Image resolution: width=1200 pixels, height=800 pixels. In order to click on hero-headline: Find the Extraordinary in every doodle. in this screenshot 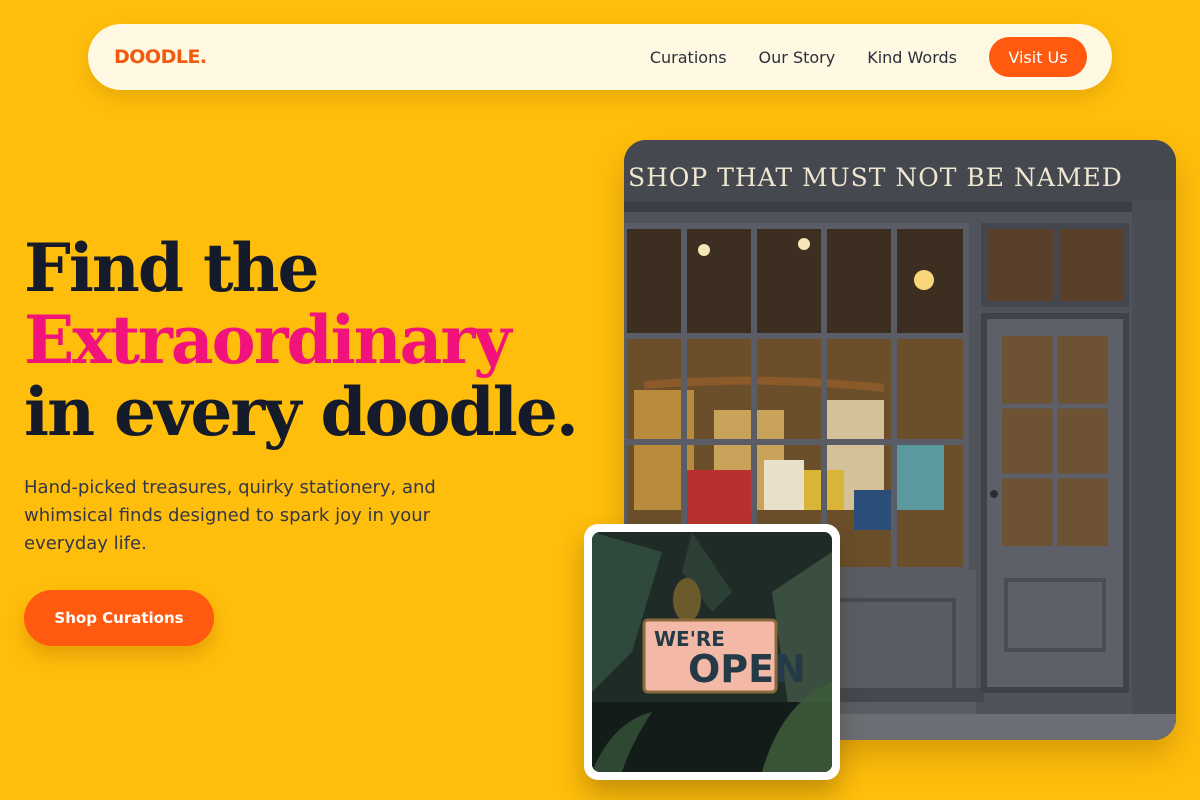, I will do `click(301, 340)`.